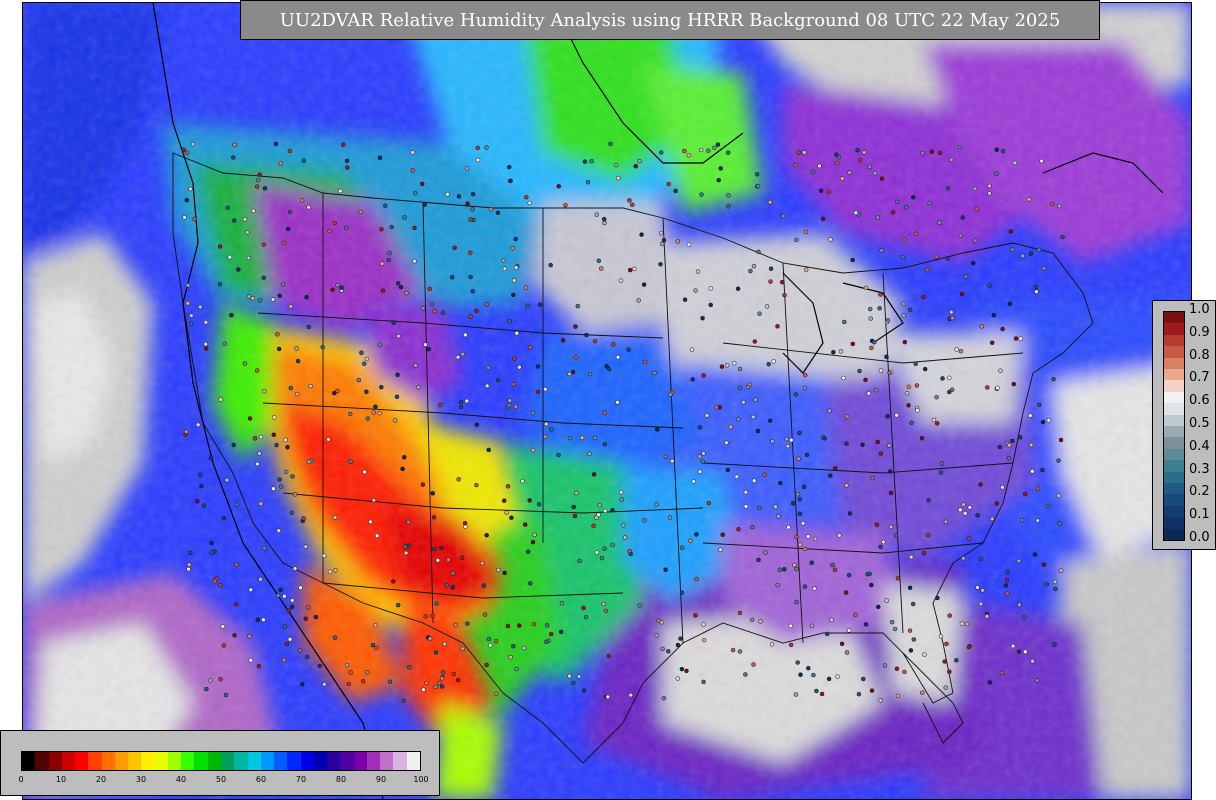 This screenshot has height=800, width=1216. Describe the element at coordinates (421, 779) in the screenshot. I see `relative-humidity-colorbar-tick: 100` at that location.